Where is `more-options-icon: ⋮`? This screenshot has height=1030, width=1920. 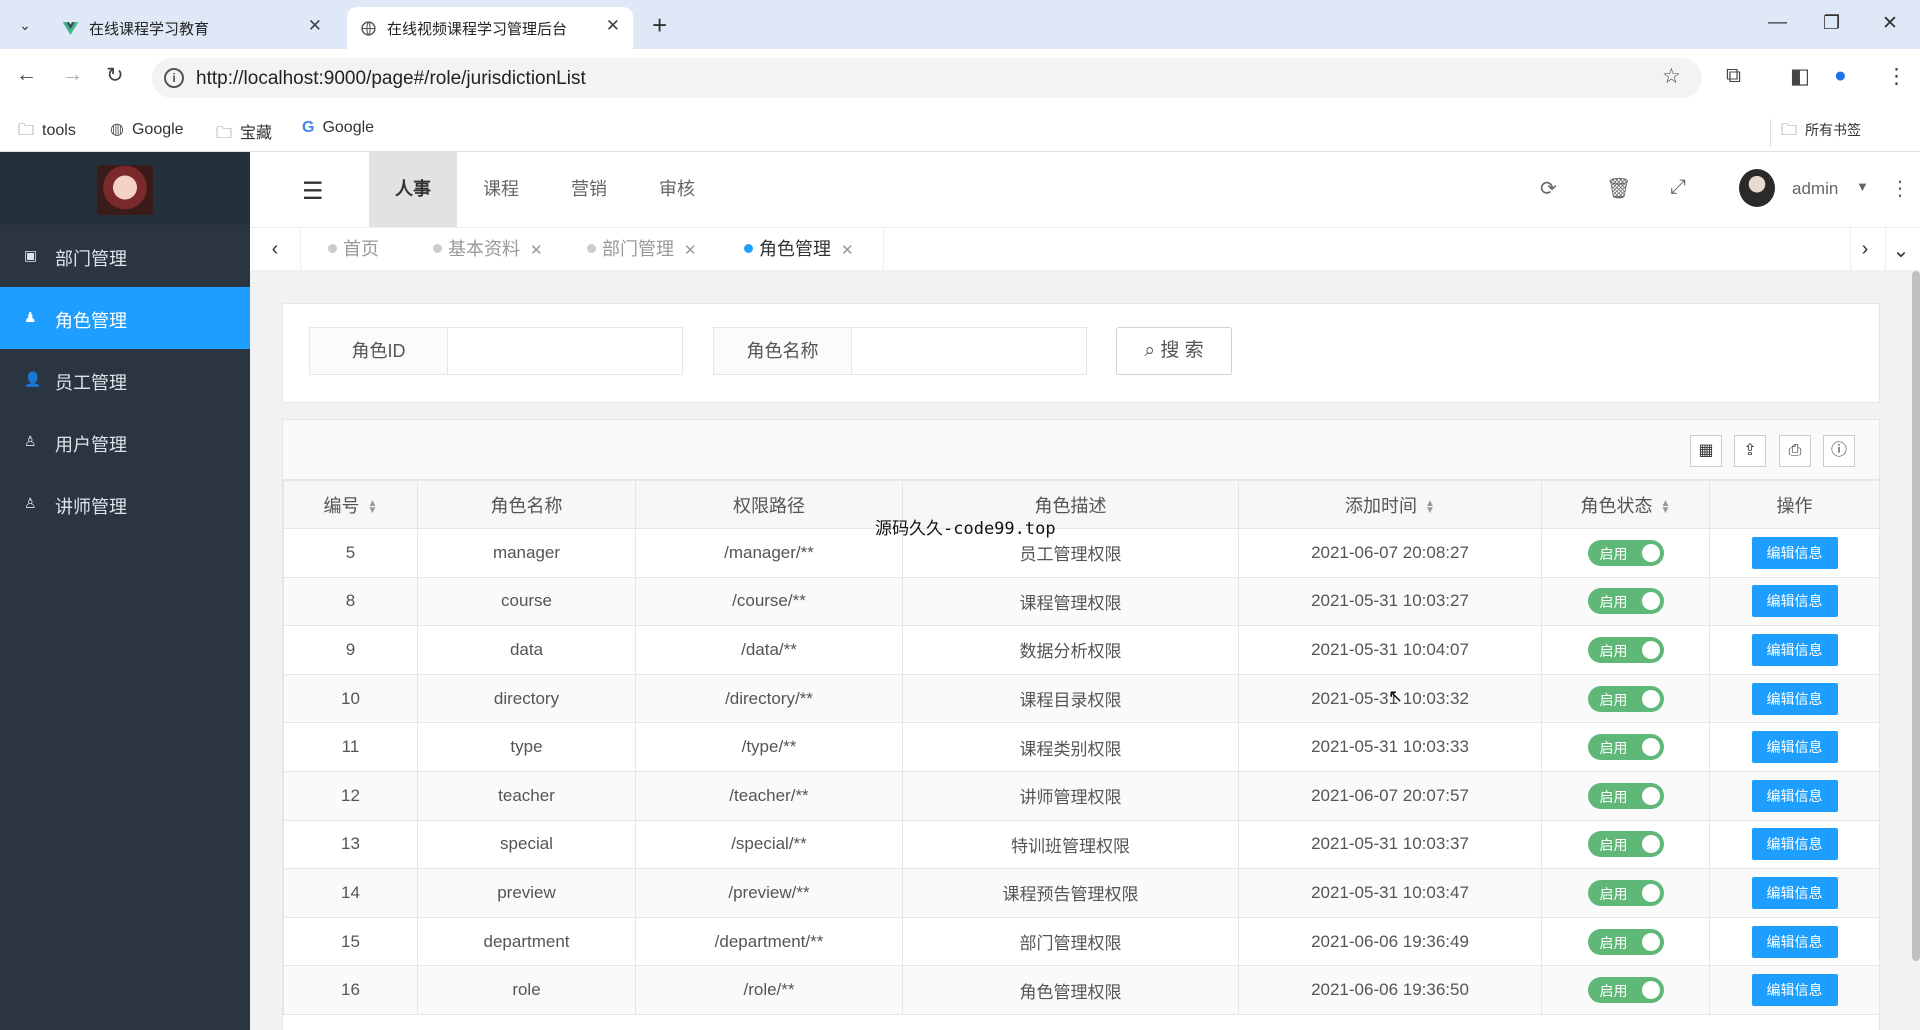 more-options-icon: ⋮ is located at coordinates (1900, 188).